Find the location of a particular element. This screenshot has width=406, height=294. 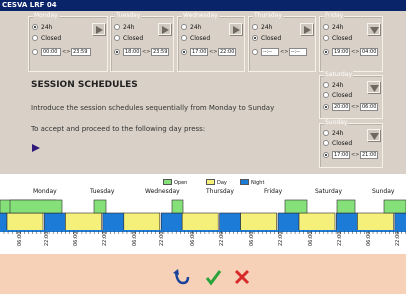

wednesday-range-radio is located at coordinates (184, 52).